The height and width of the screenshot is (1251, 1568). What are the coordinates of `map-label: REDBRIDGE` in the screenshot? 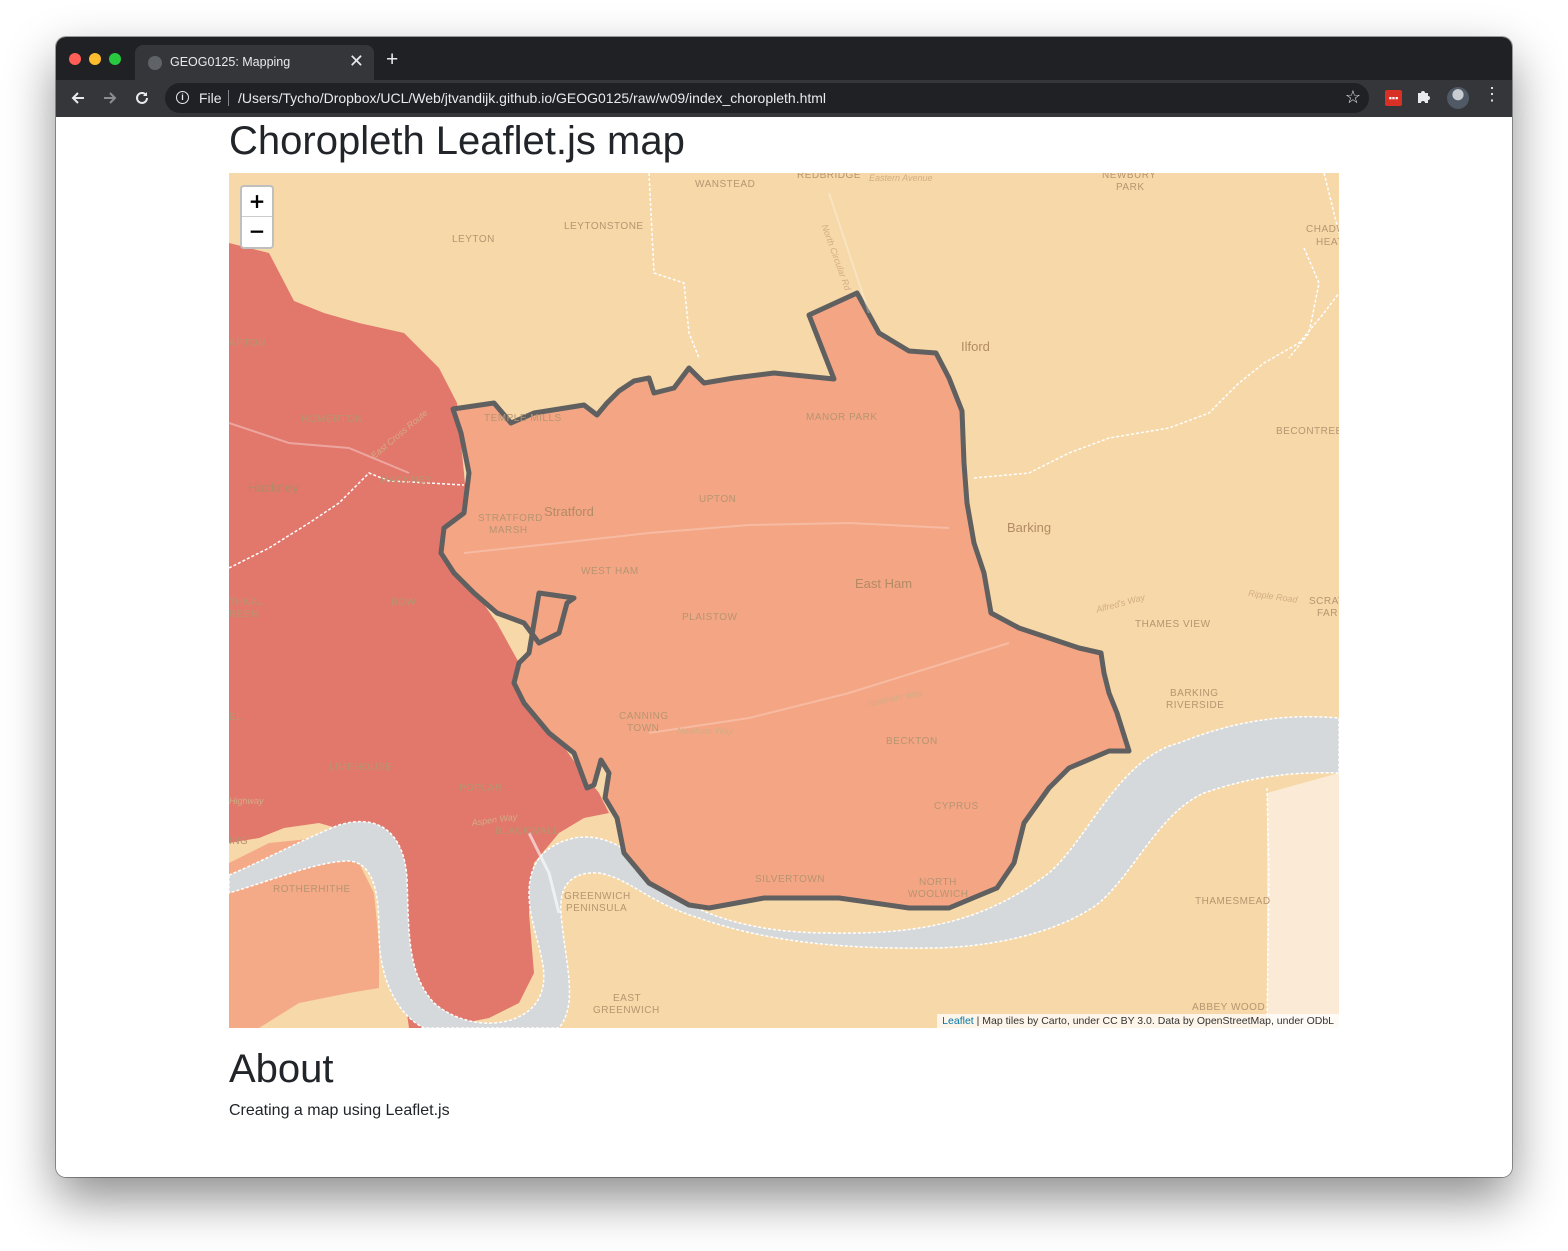 It's located at (829, 177).